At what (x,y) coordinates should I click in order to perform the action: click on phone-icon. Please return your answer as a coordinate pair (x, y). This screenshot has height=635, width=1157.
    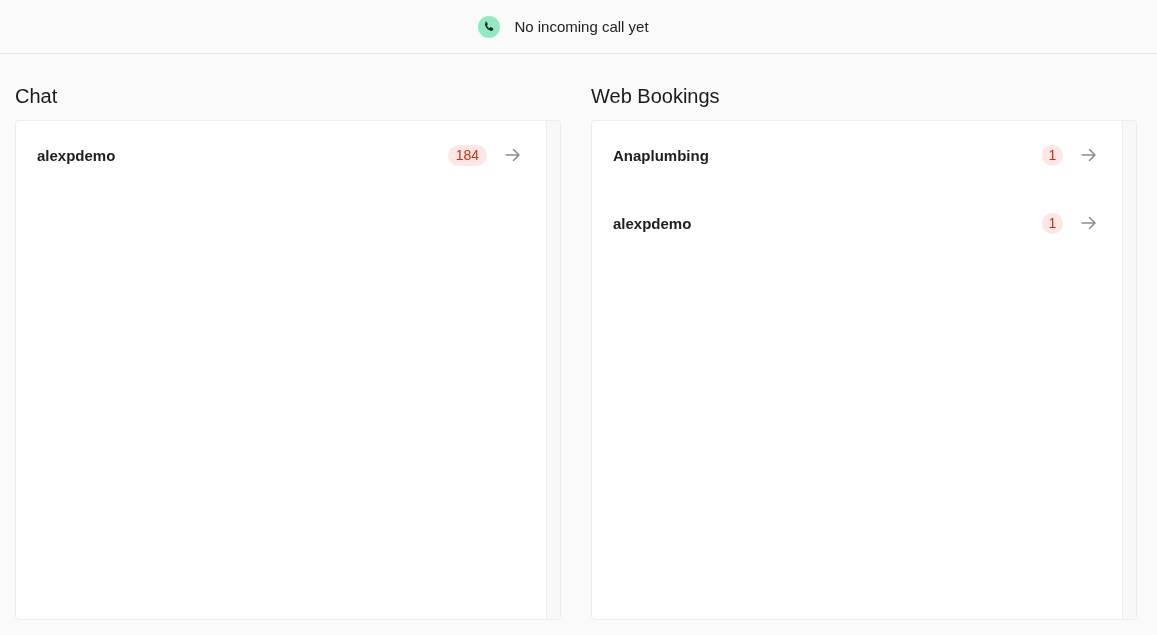
    Looking at the image, I should click on (489, 26).